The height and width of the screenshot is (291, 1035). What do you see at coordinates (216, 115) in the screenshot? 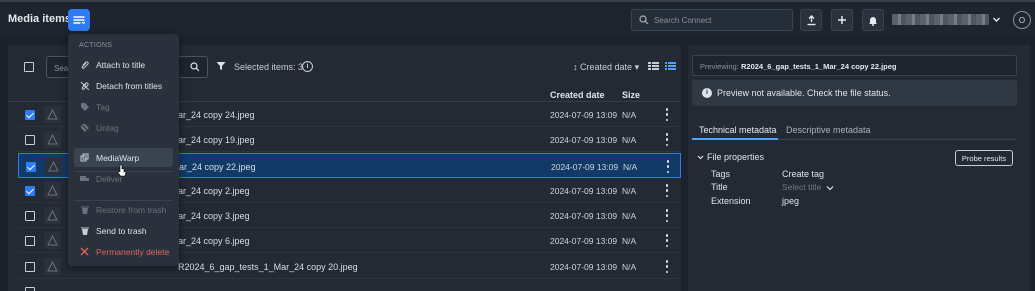
I see `file-name: ar_24 copy 24.jpeg` at bounding box center [216, 115].